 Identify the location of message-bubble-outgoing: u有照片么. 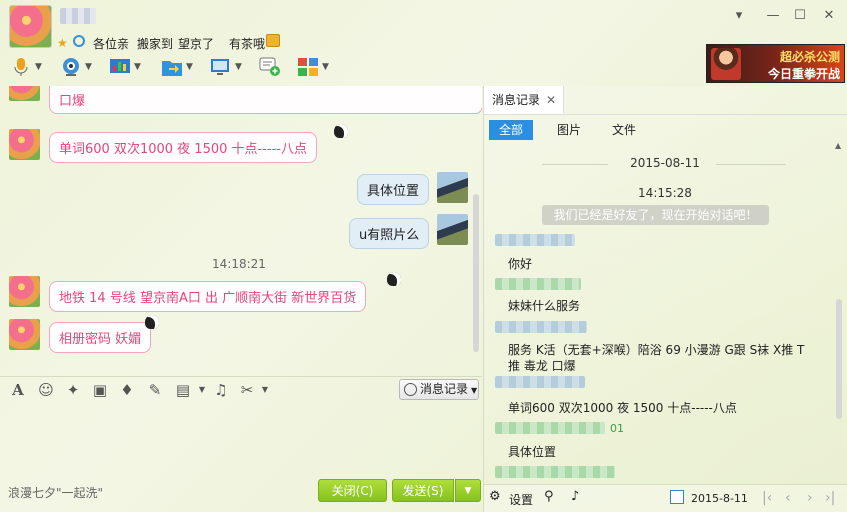
(389, 233).